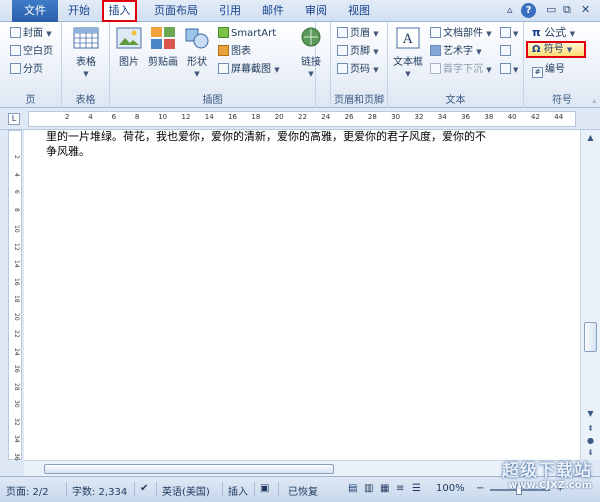 The width and height of the screenshot is (600, 502). Describe the element at coordinates (509, 70) in the screenshot. I see `object-button: ▼` at that location.